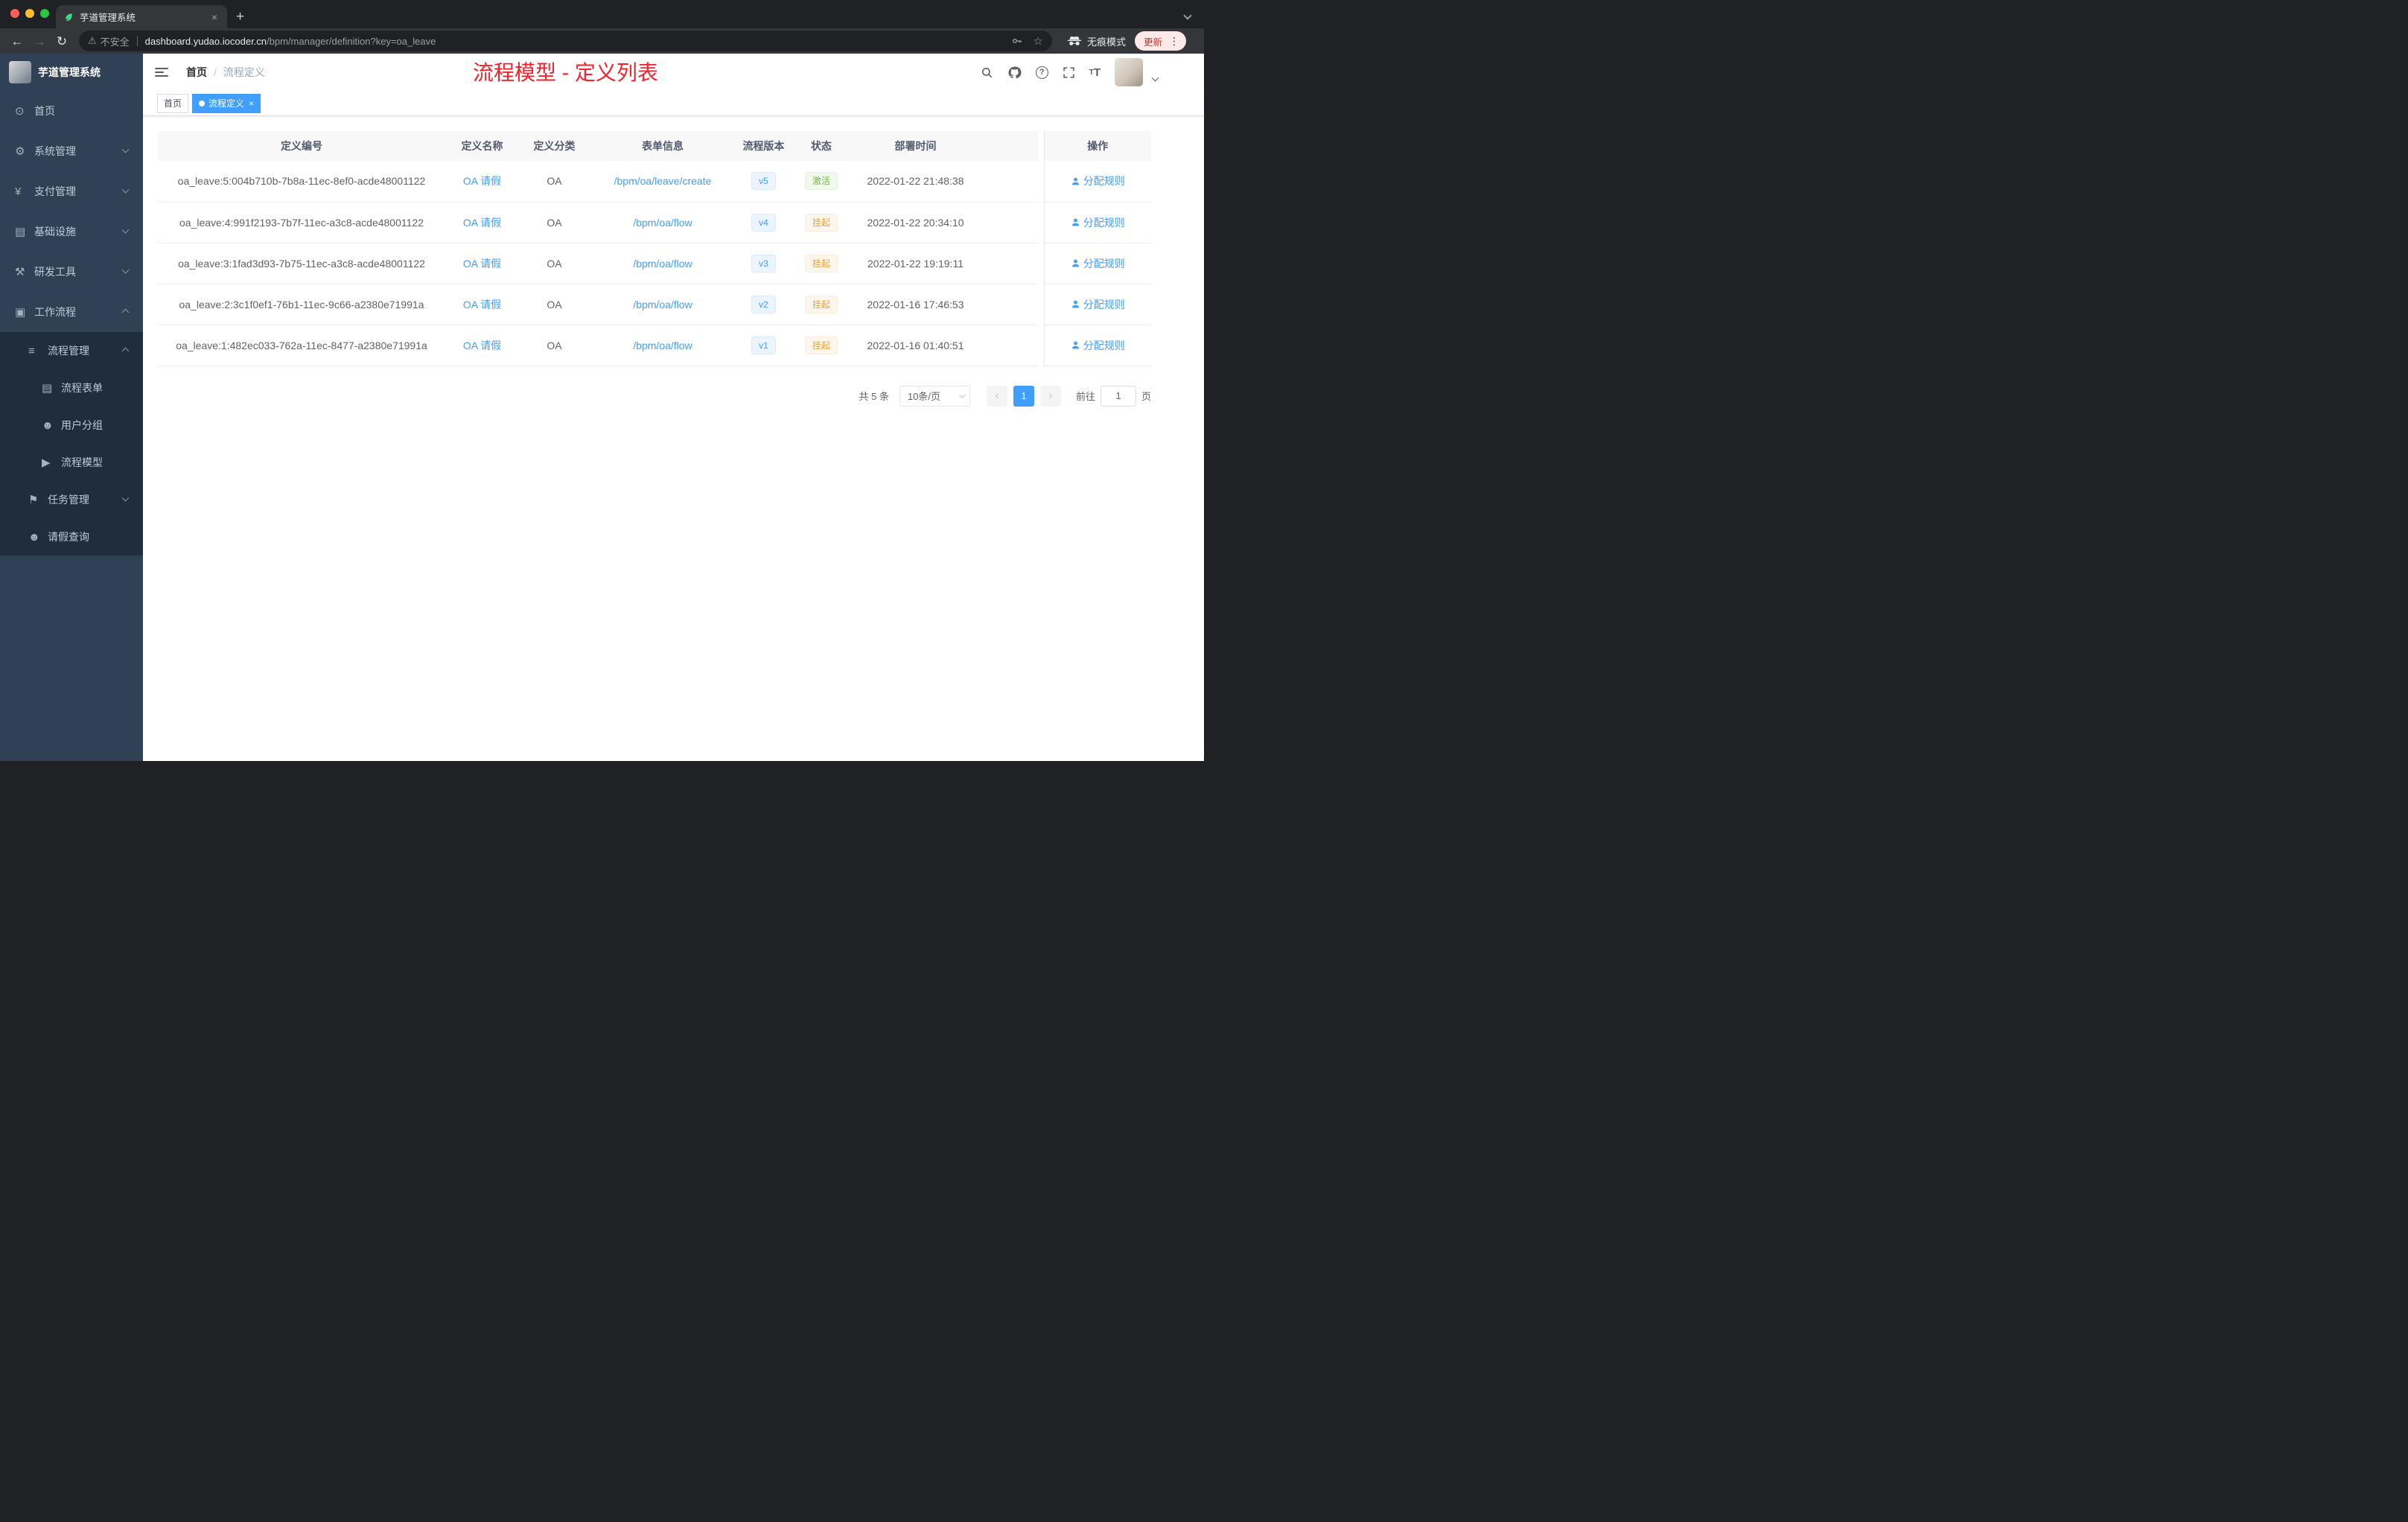 This screenshot has height=1522, width=2408. What do you see at coordinates (71, 350) in the screenshot?
I see `sidebar-item-process-manage: ≡ 流程管理` at bounding box center [71, 350].